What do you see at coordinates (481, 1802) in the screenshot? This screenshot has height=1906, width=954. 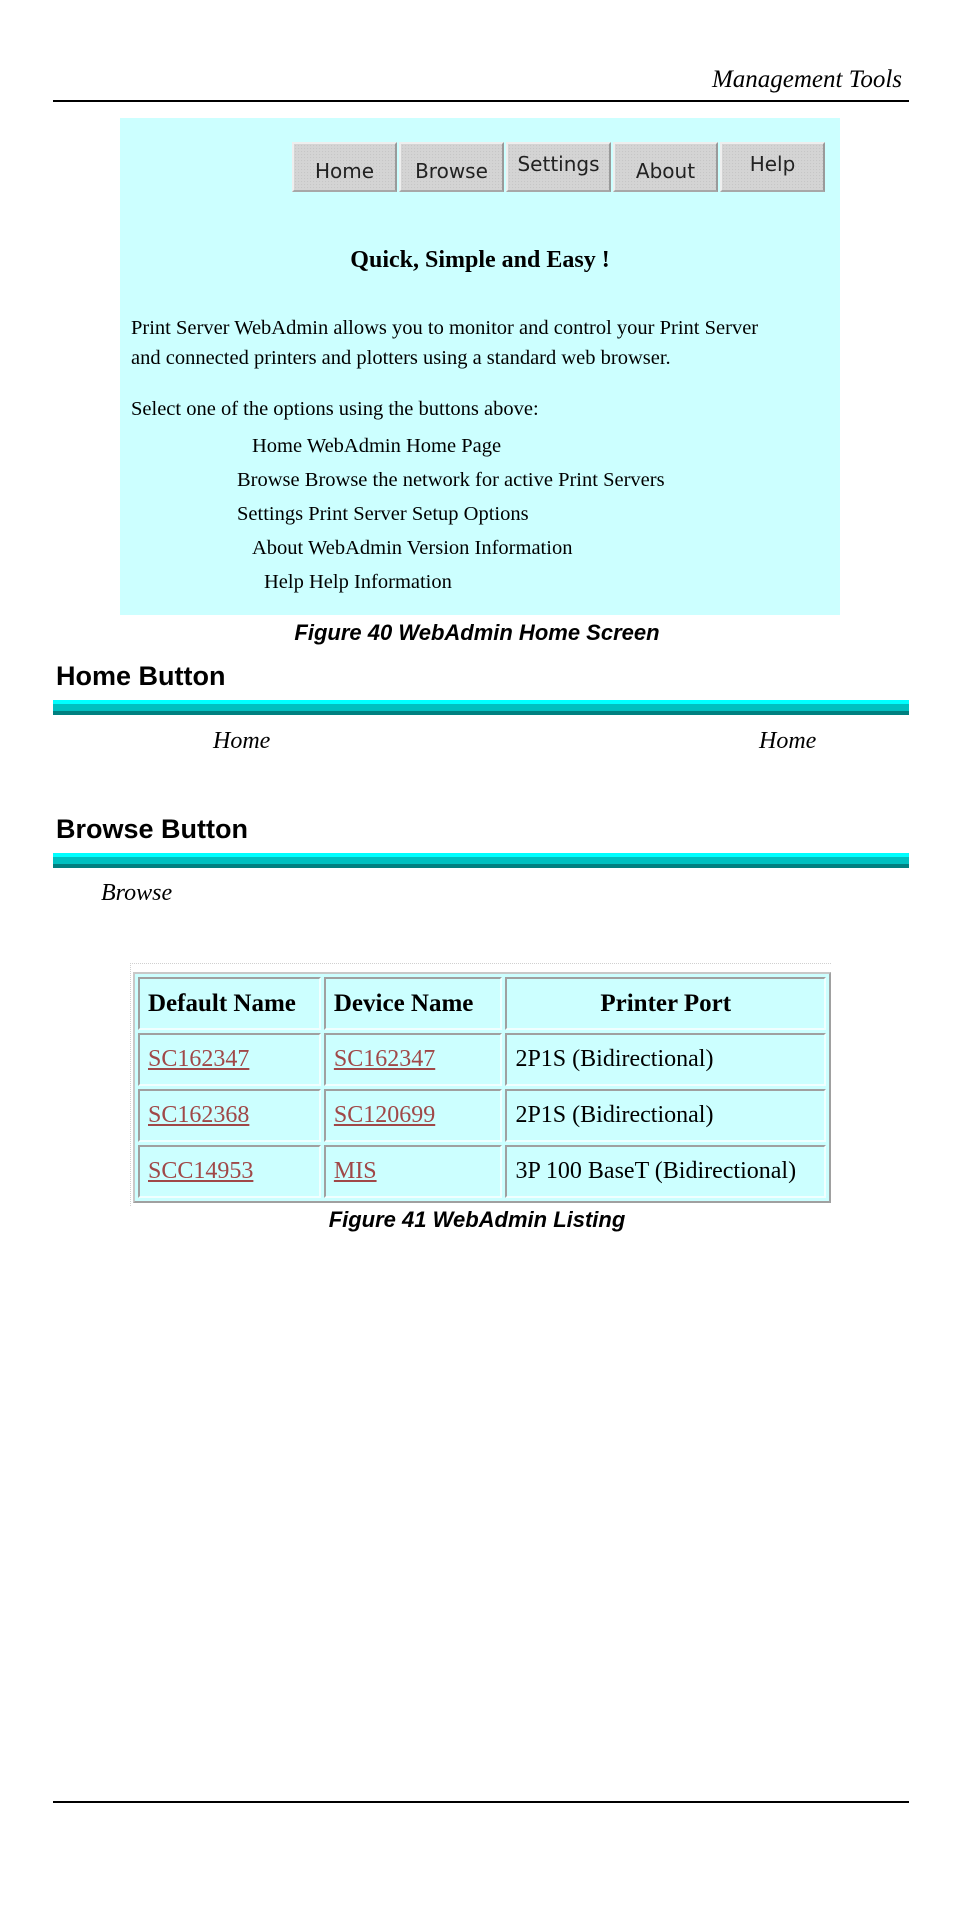 I see `footer-rule` at bounding box center [481, 1802].